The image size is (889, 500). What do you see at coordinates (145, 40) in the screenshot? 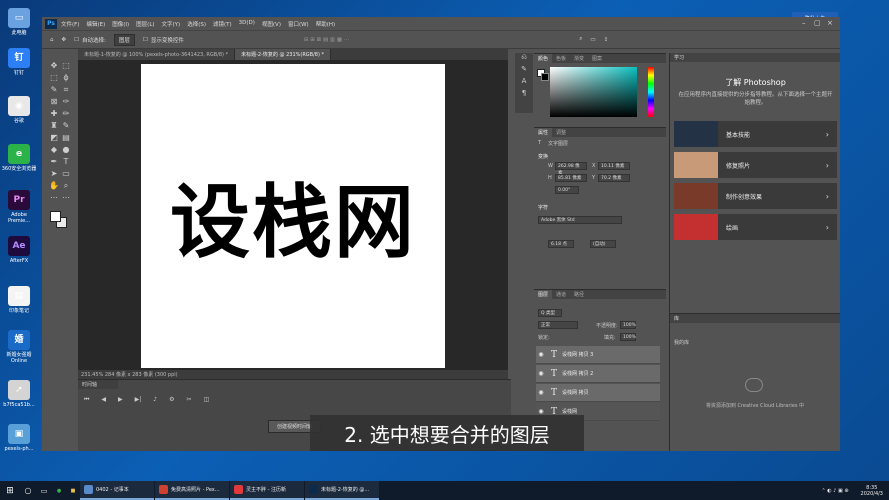
I see `show-transform-checkbox: ☐` at bounding box center [145, 40].